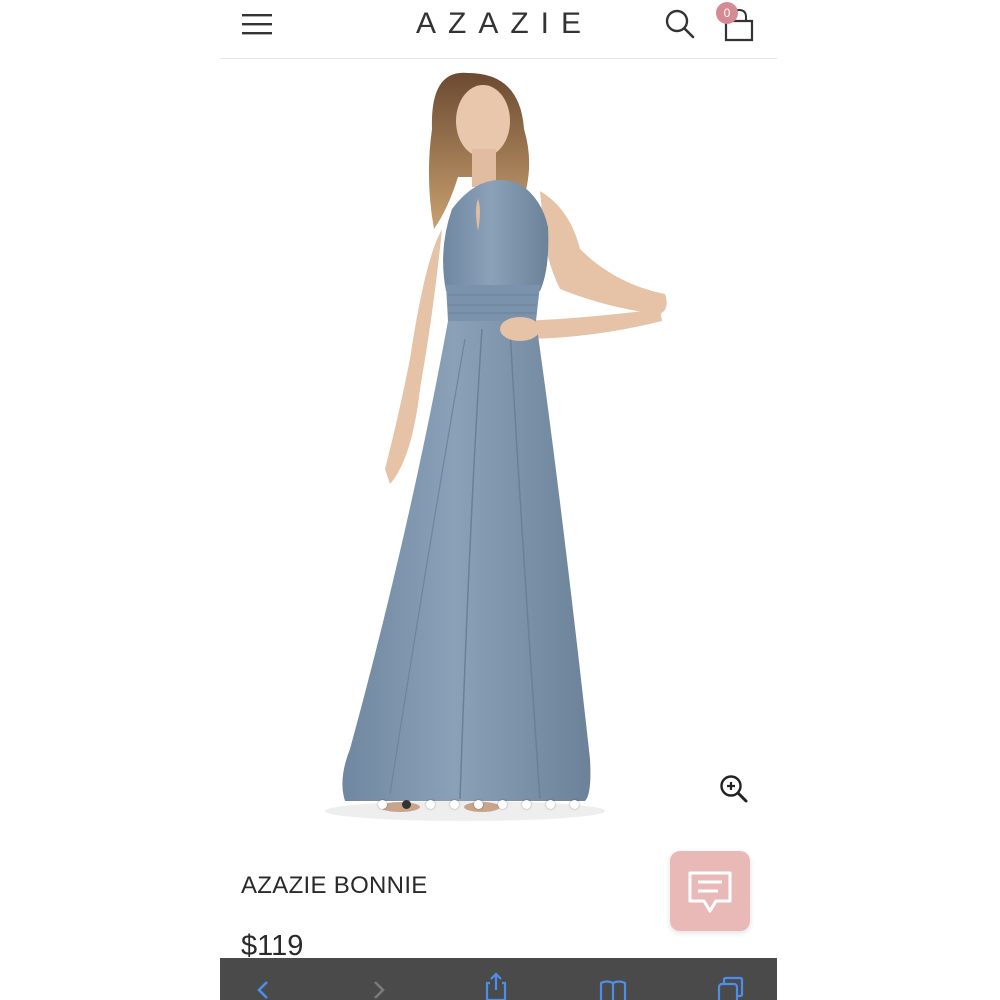 This screenshot has height=1000, width=1000. I want to click on cart-count-badge: 0, so click(727, 13).